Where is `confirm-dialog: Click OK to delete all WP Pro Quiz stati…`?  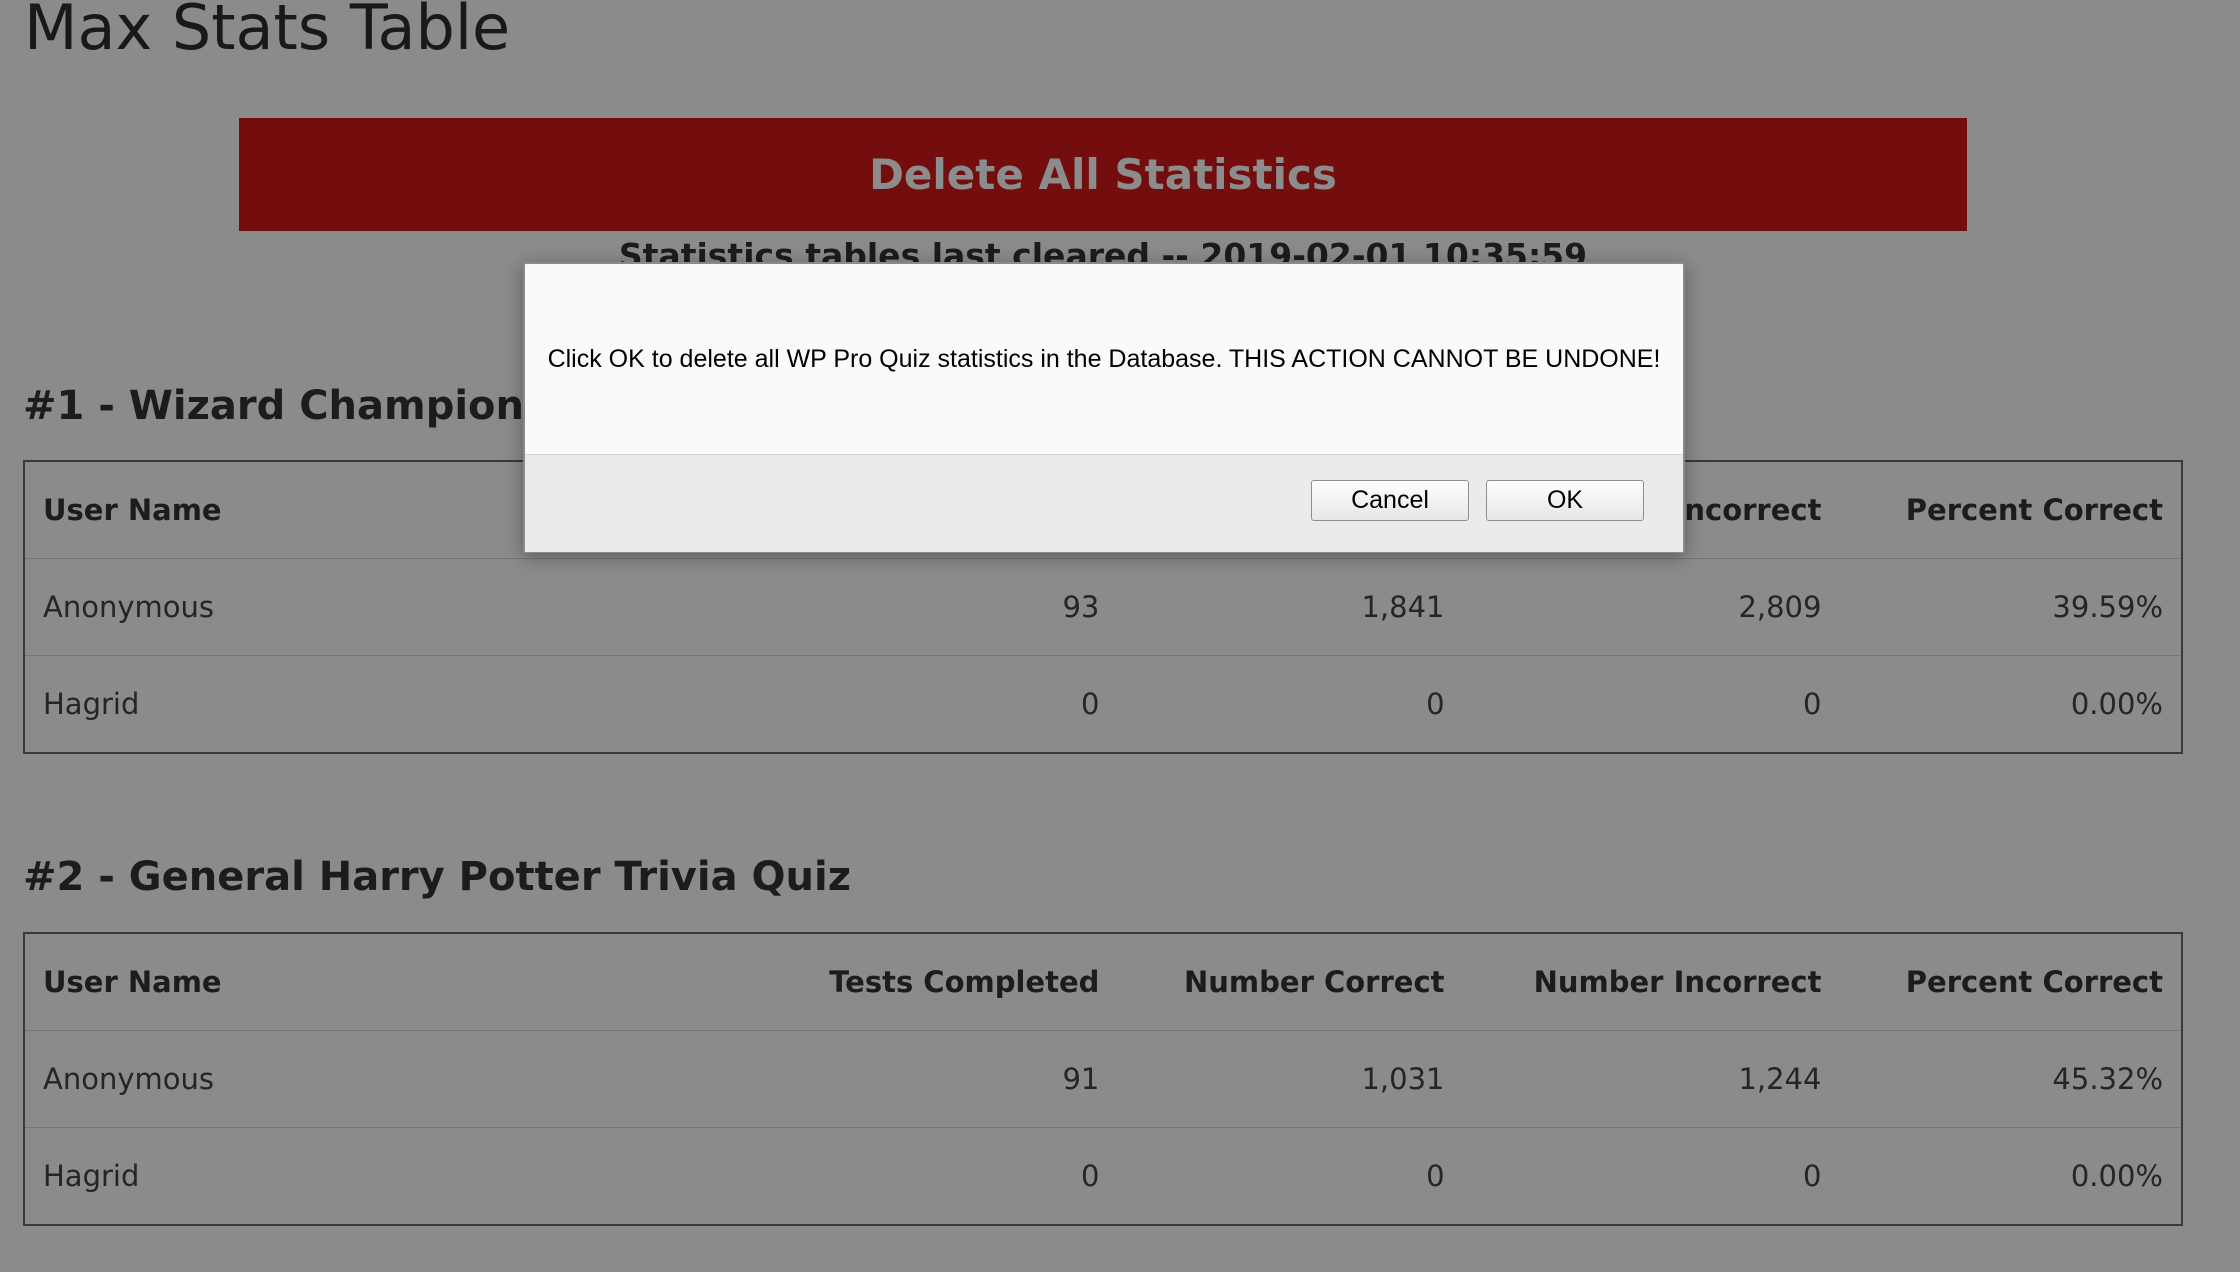
confirm-dialog: Click OK to delete all WP Pro Quiz stati… is located at coordinates (1104, 407).